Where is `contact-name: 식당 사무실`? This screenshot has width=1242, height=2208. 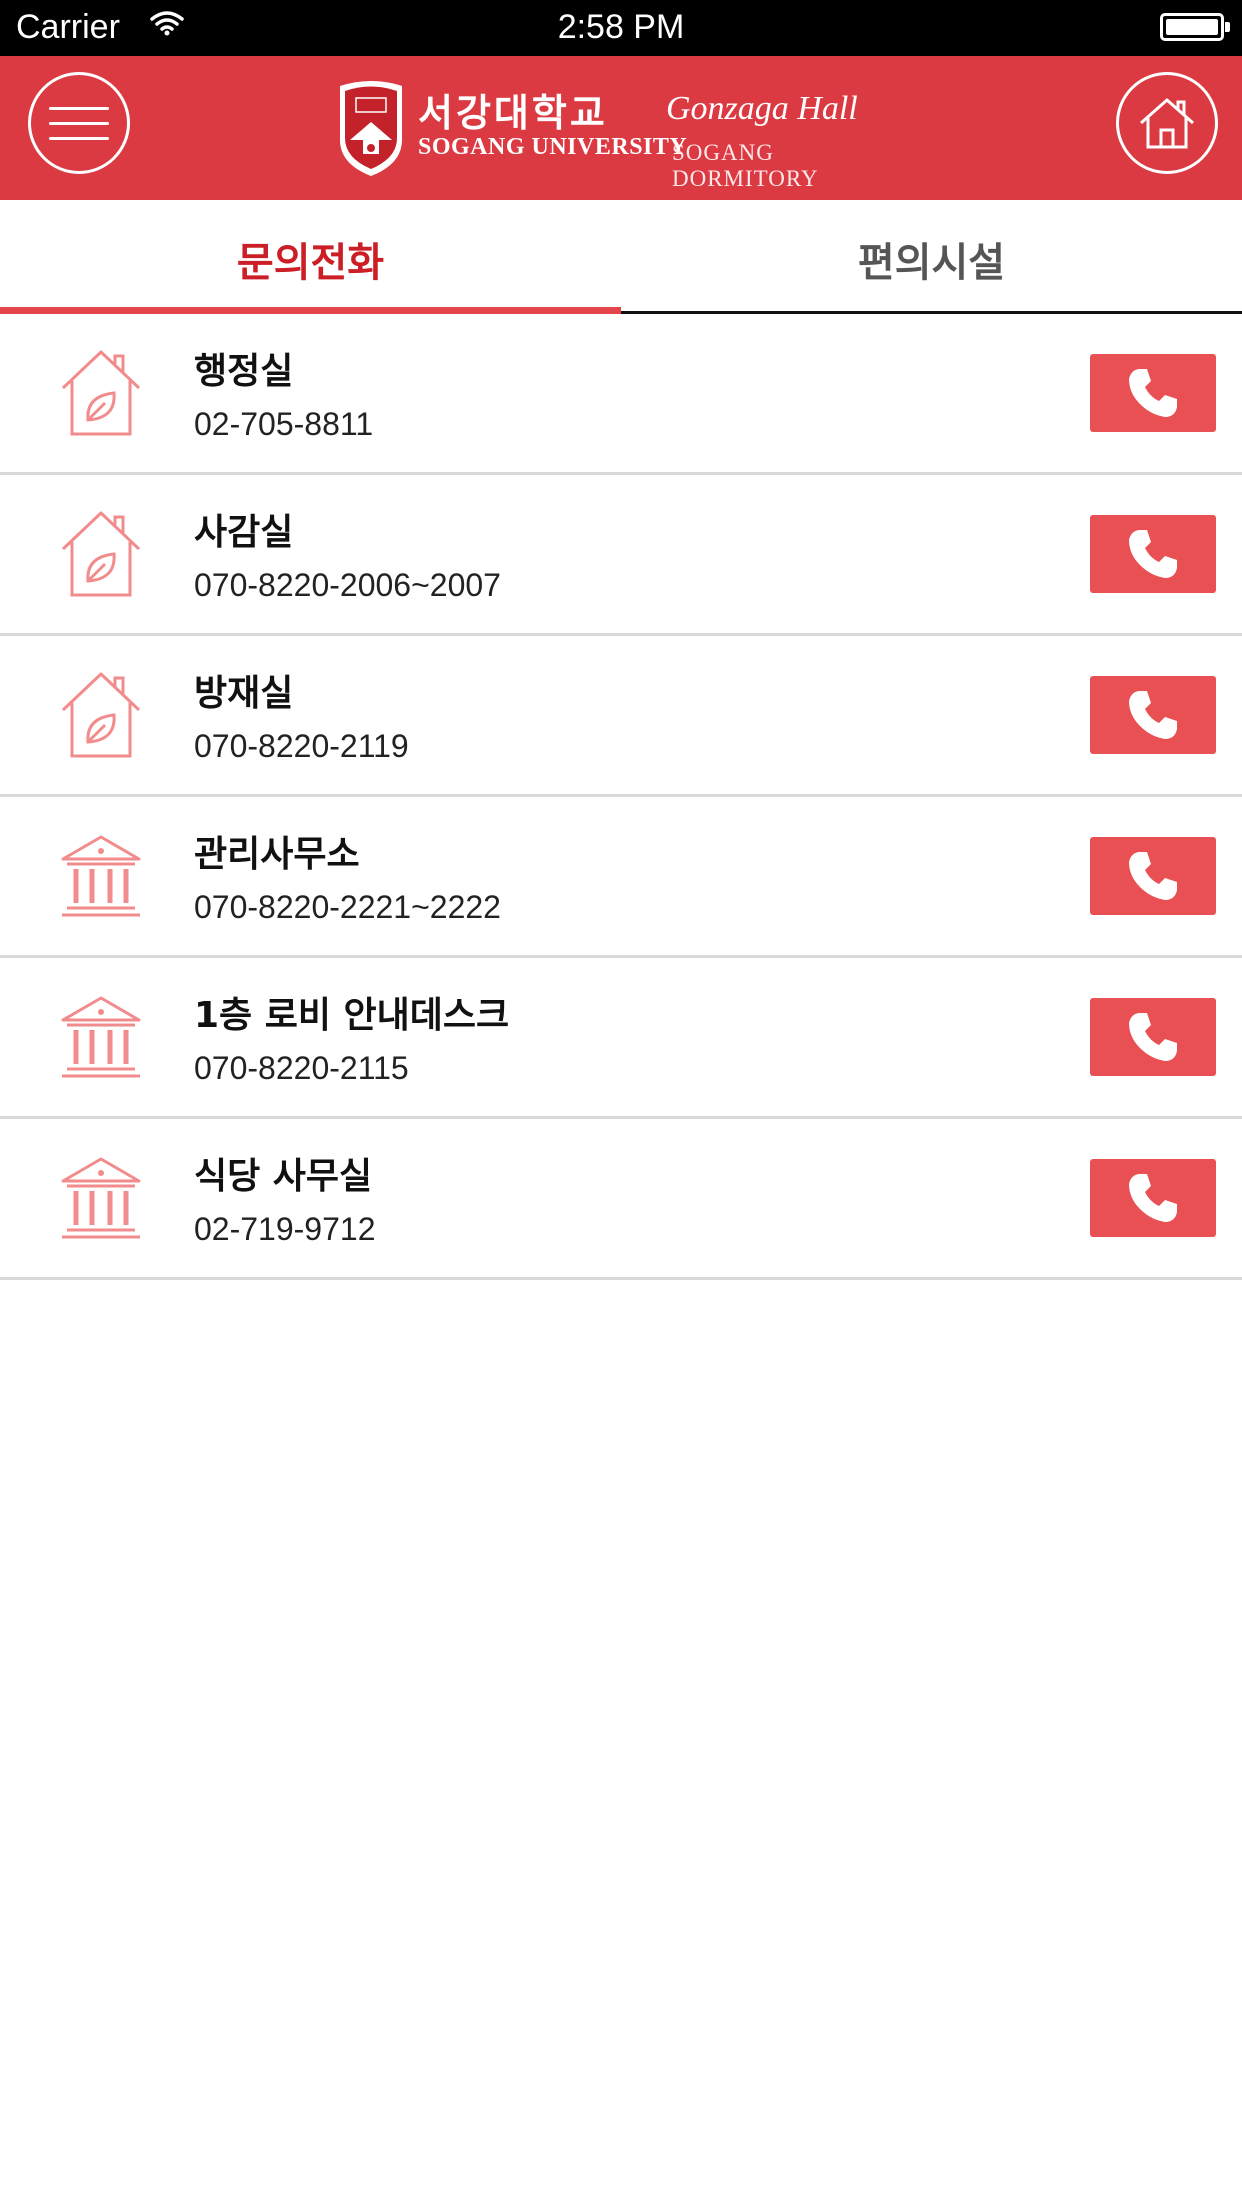
contact-name: 식당 사무실 is located at coordinates (283, 1176).